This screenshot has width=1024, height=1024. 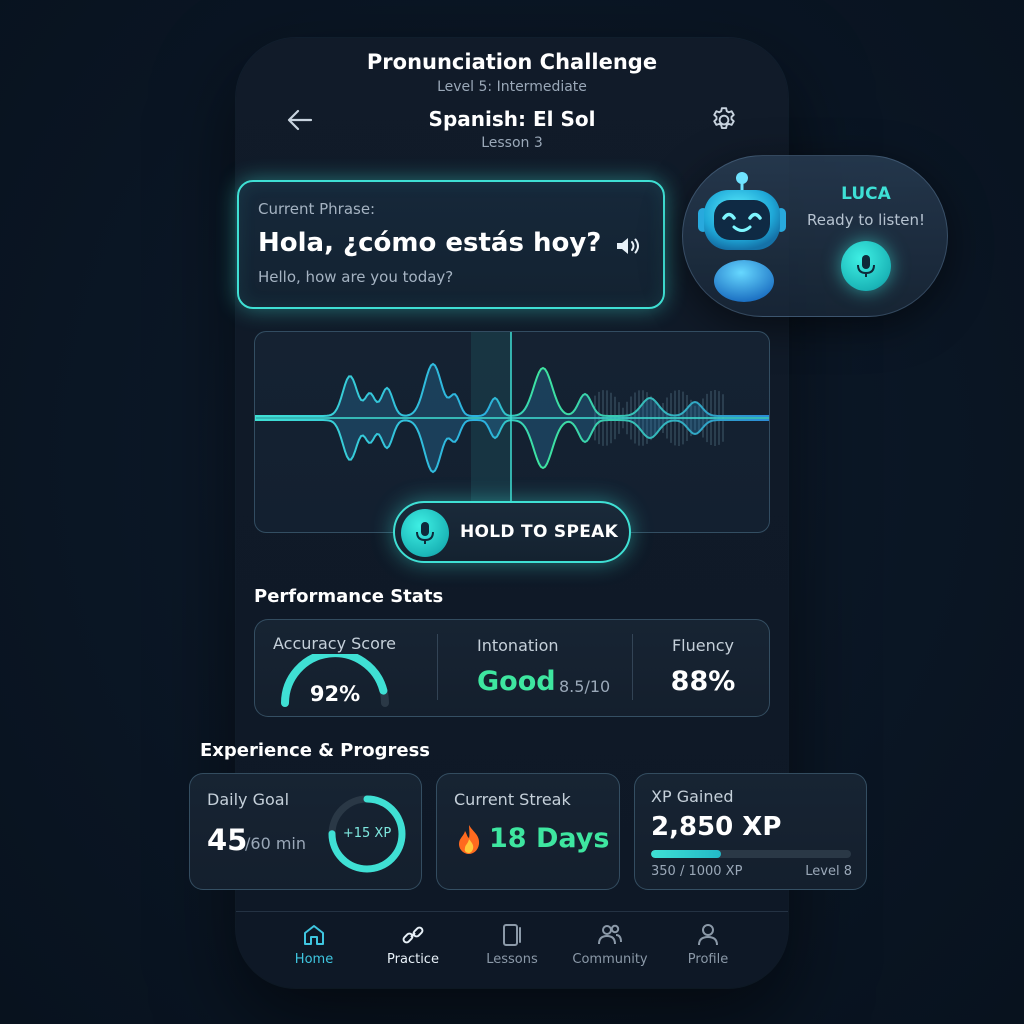 I want to click on accuracy-value: 92%, so click(x=335, y=694).